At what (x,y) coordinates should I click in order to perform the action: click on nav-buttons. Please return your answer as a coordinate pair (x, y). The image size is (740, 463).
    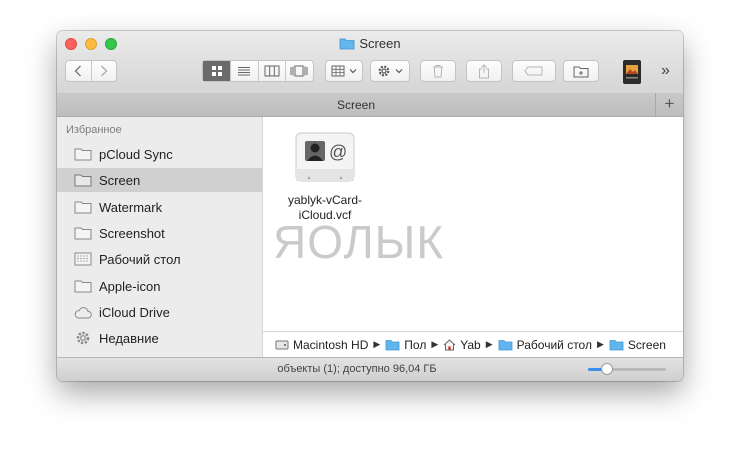
    Looking at the image, I should click on (91, 71).